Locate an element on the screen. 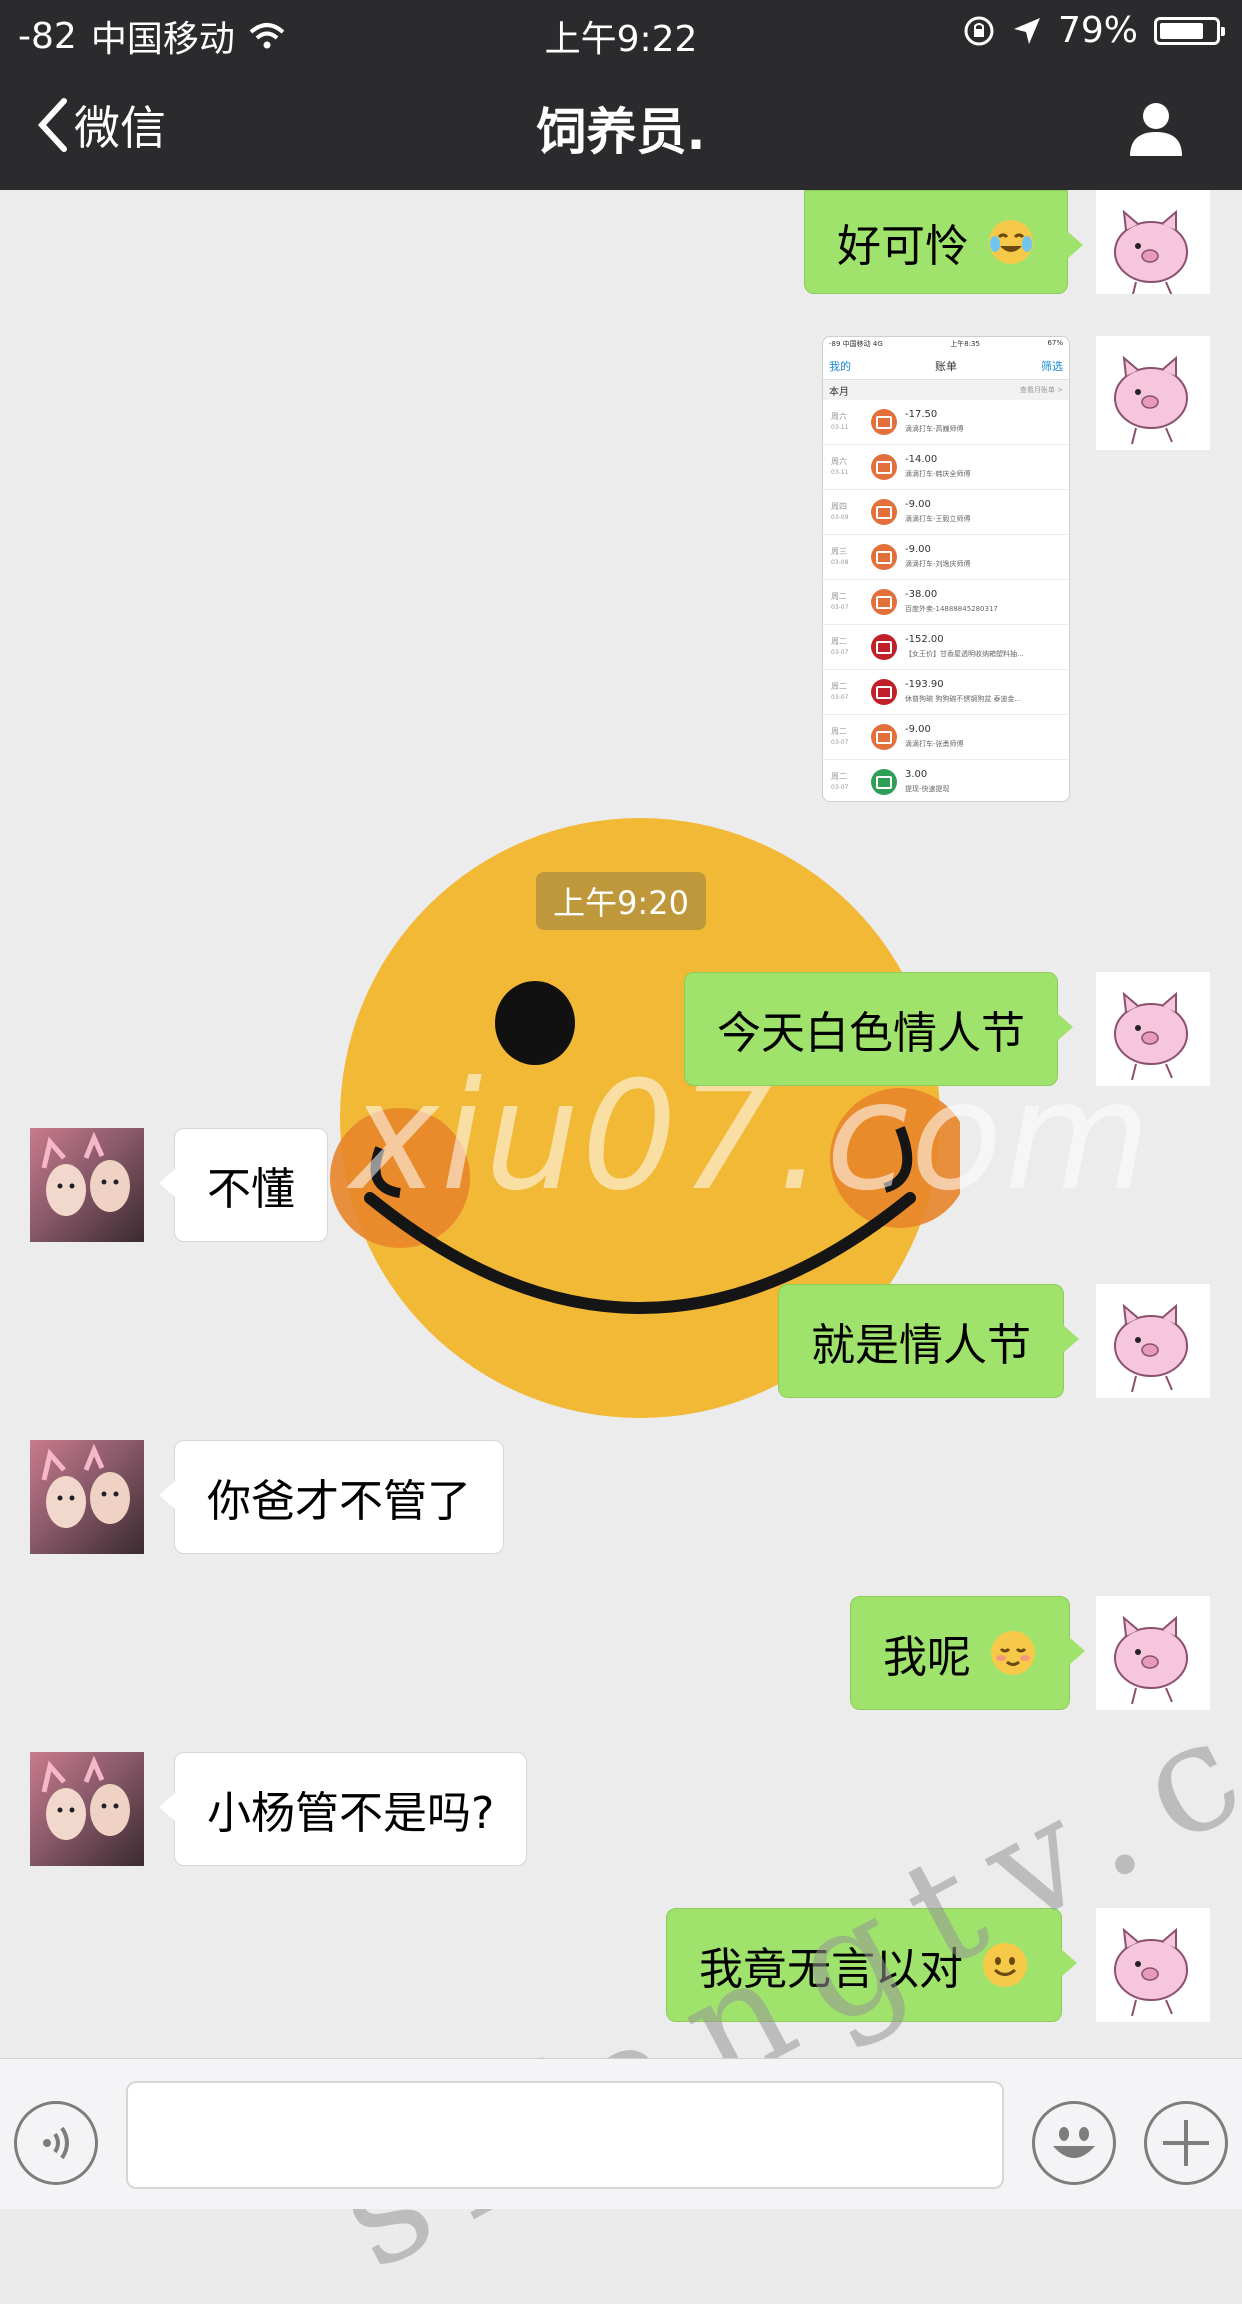  shot-bill-day: 03-08 is located at coordinates (840, 562).